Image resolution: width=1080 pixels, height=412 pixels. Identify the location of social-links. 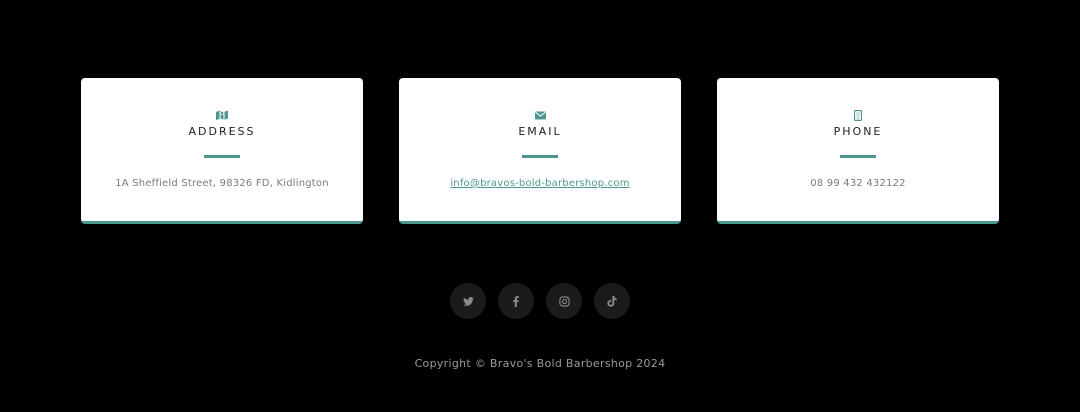
(540, 301).